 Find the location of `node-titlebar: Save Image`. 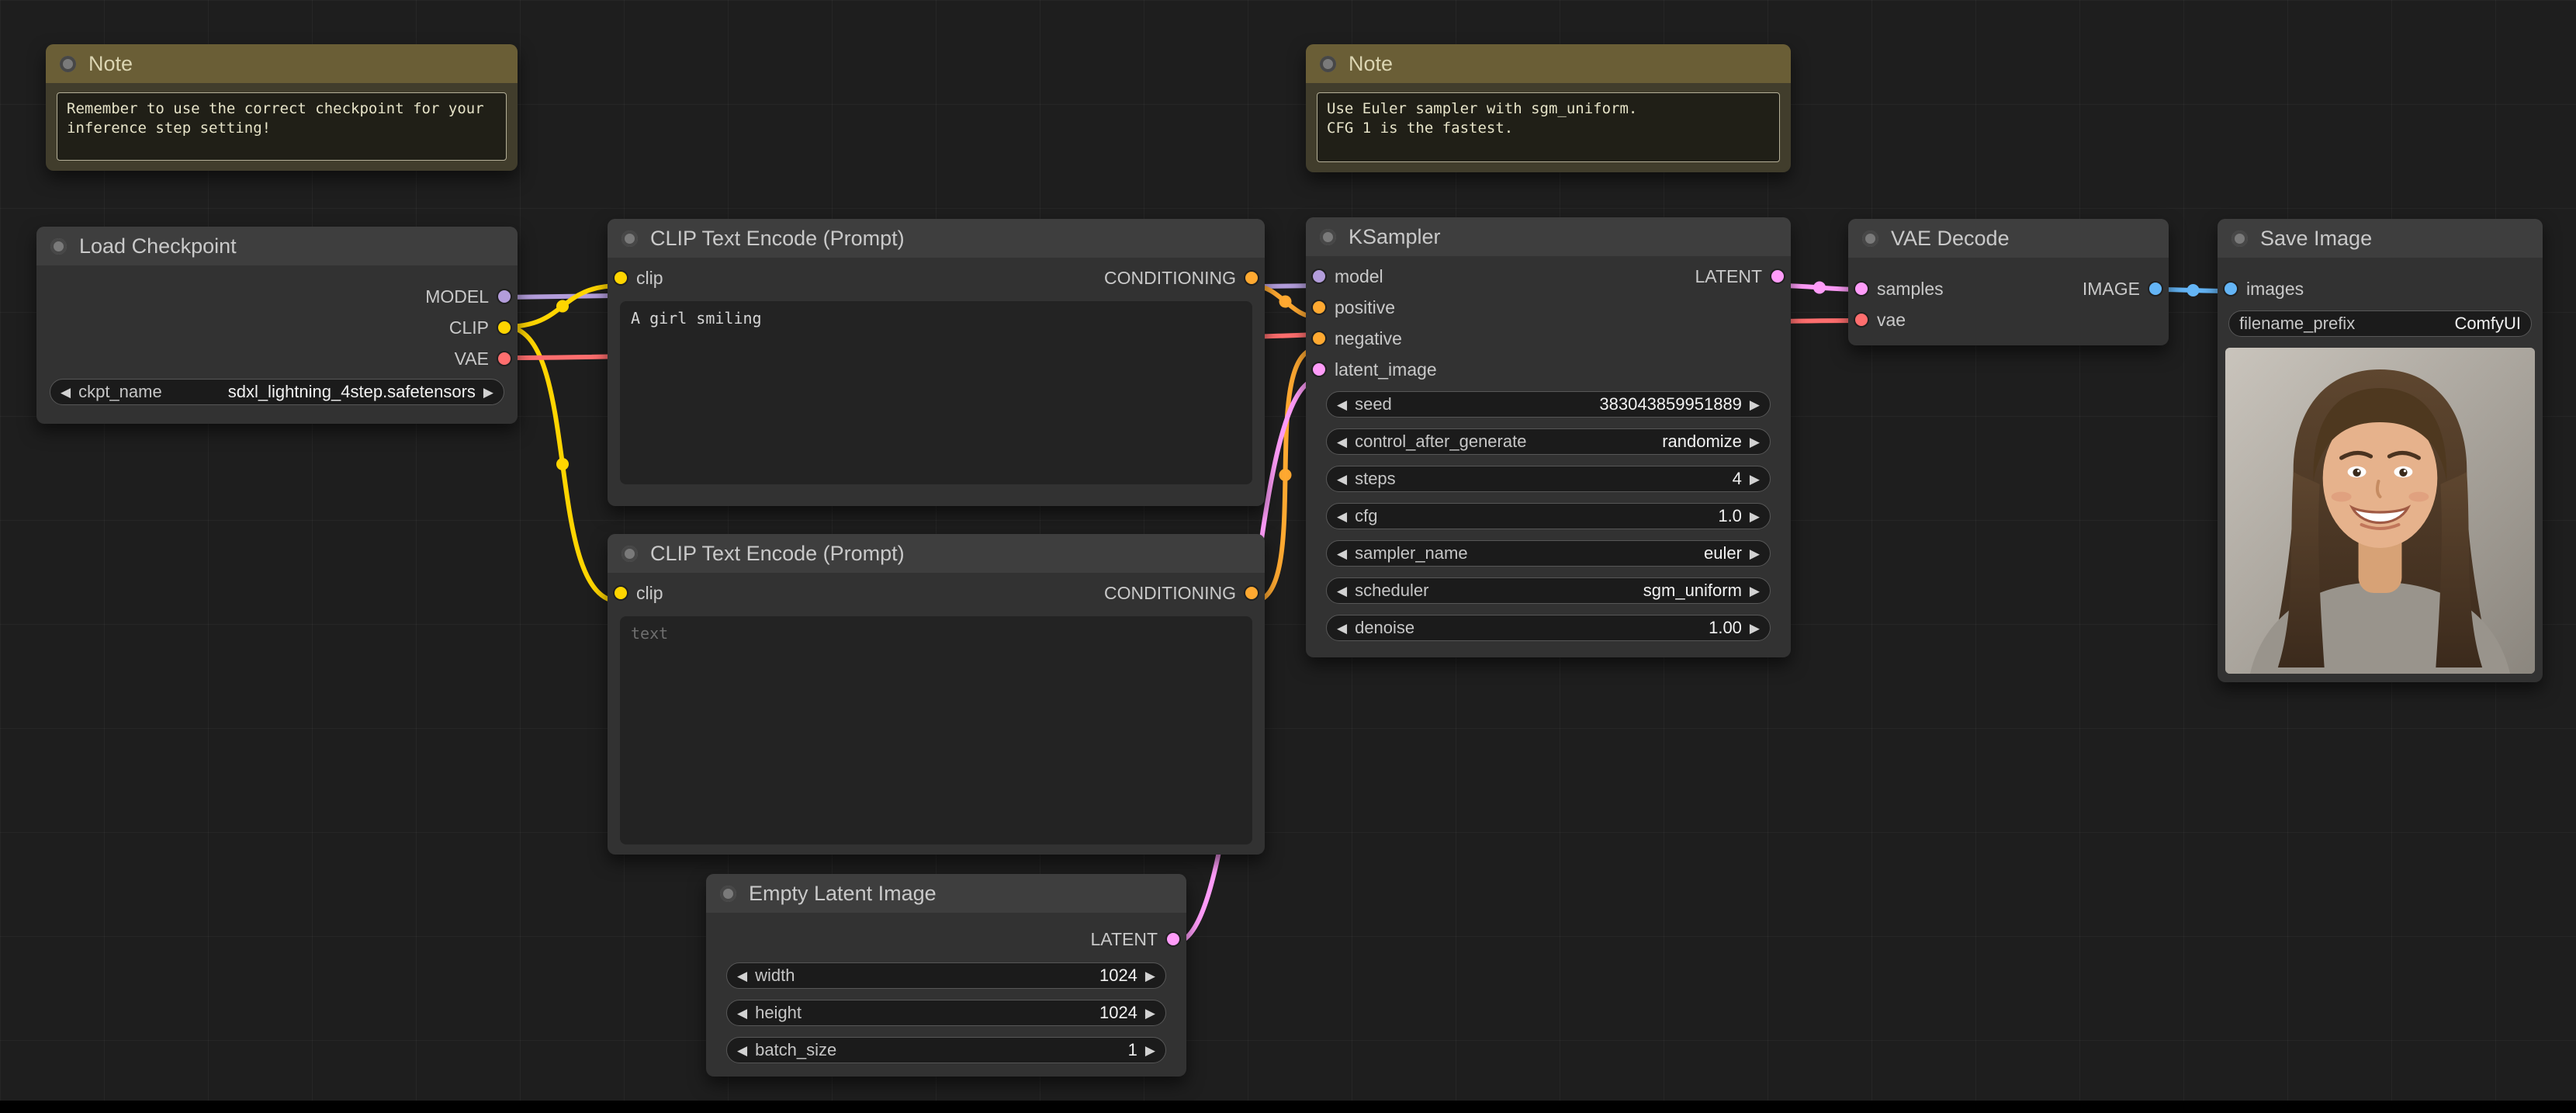

node-titlebar: Save Image is located at coordinates (2380, 238).